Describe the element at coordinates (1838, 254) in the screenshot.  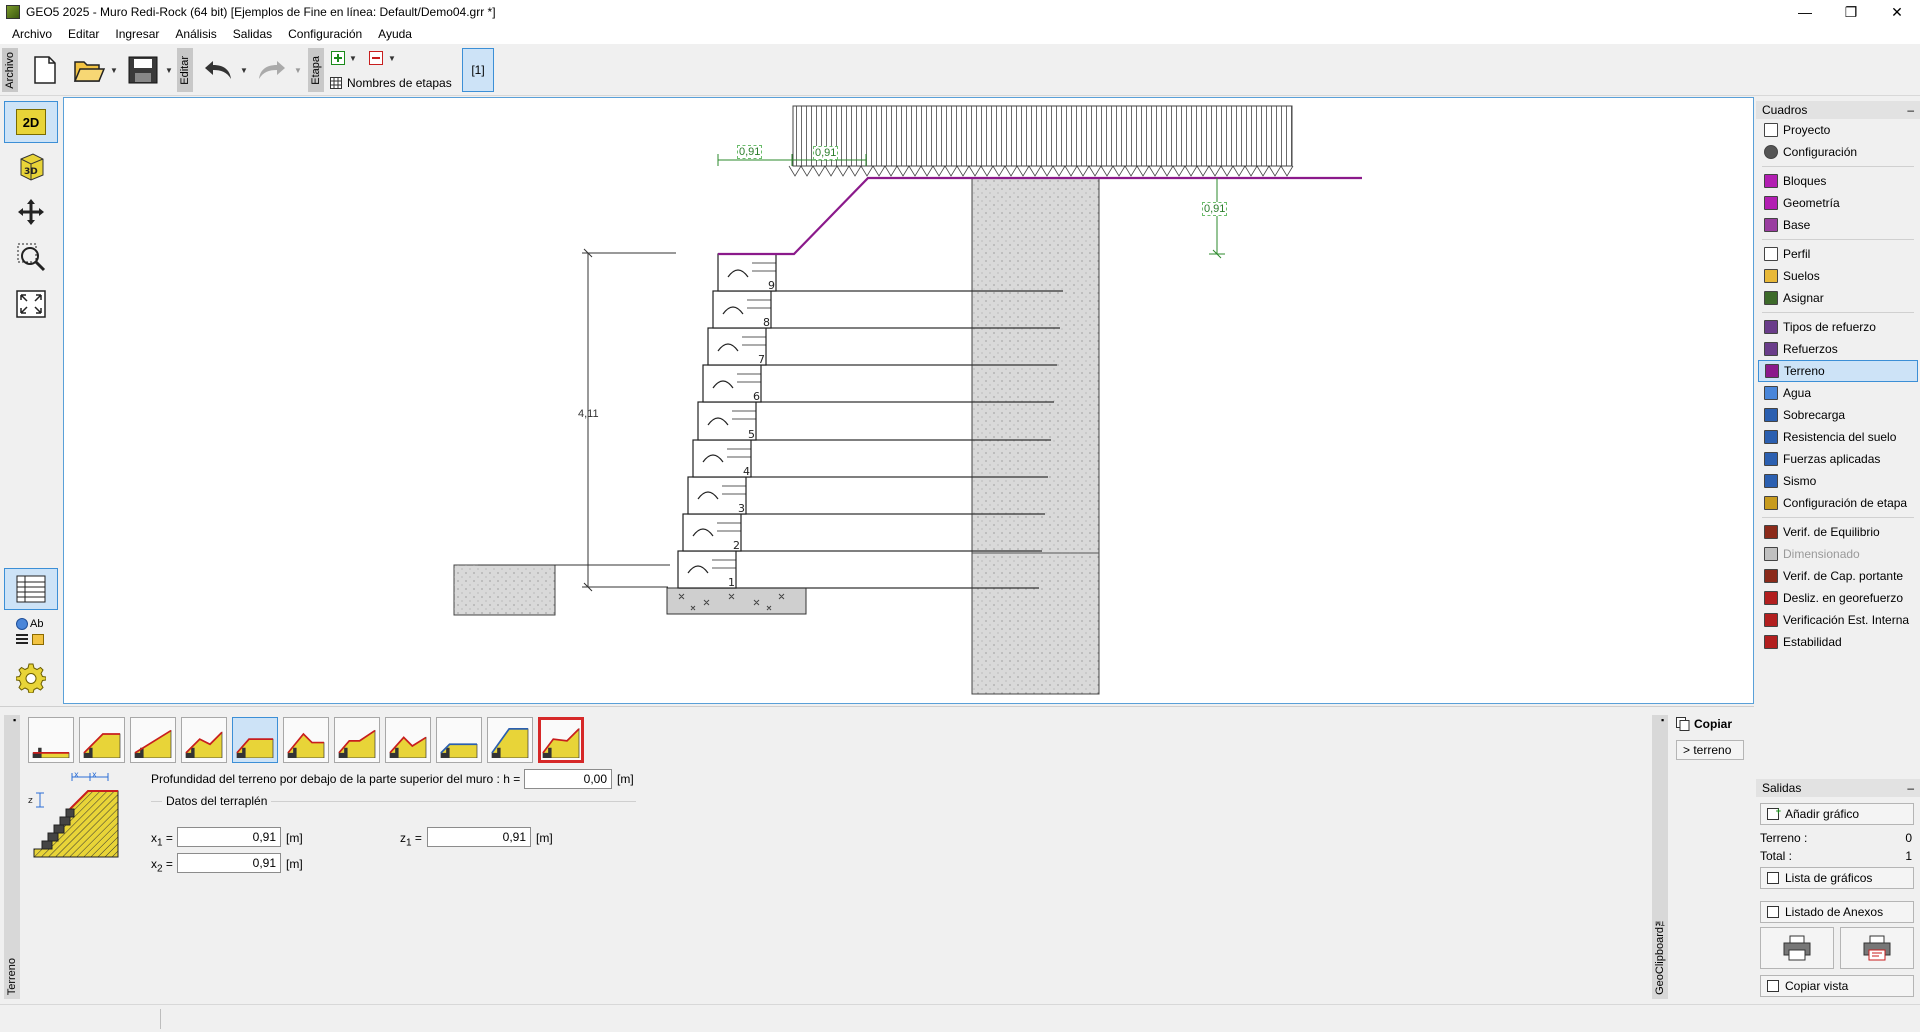
I see `frame-item-profile: Perfil` at that location.